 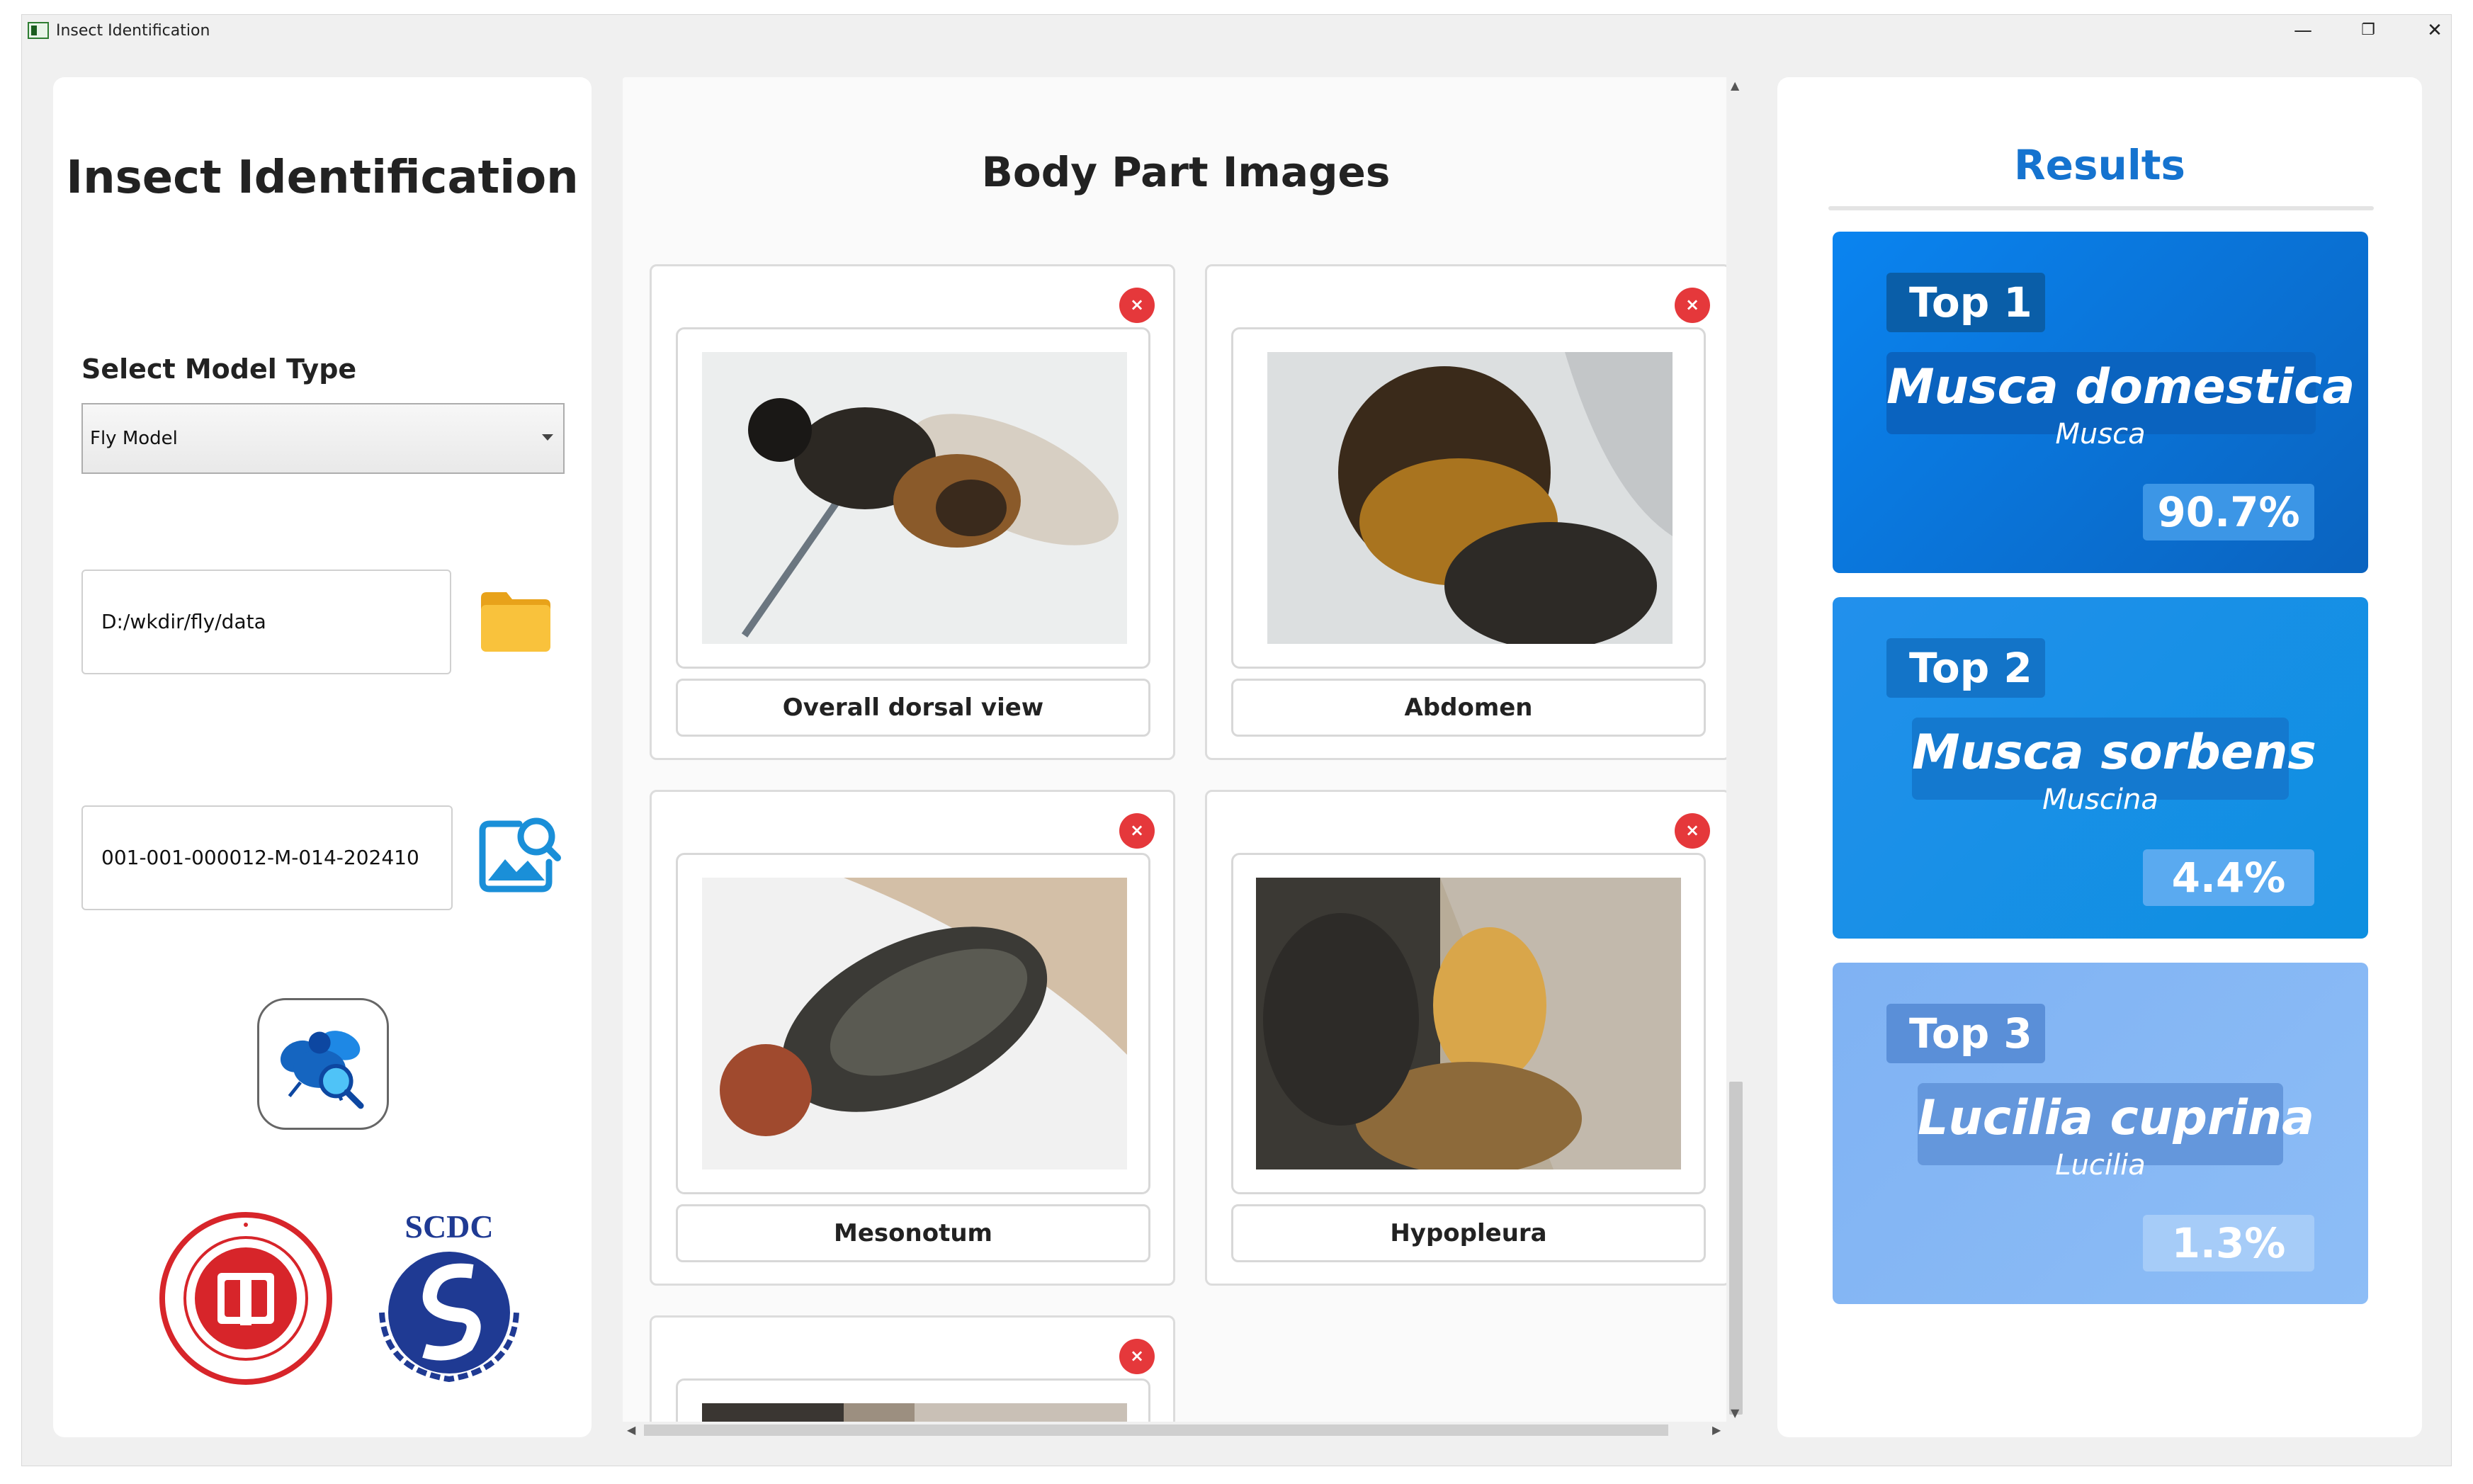 What do you see at coordinates (913, 708) in the screenshot?
I see `image-card-label: Overall dorsal view` at bounding box center [913, 708].